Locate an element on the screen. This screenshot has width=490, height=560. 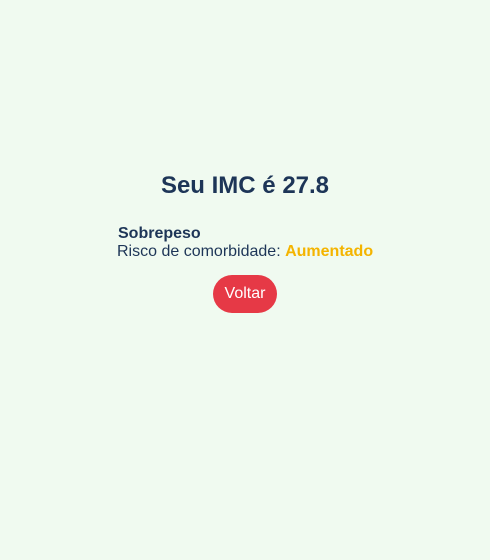
comorbidity-risk-value: Aumentado is located at coordinates (329, 251).